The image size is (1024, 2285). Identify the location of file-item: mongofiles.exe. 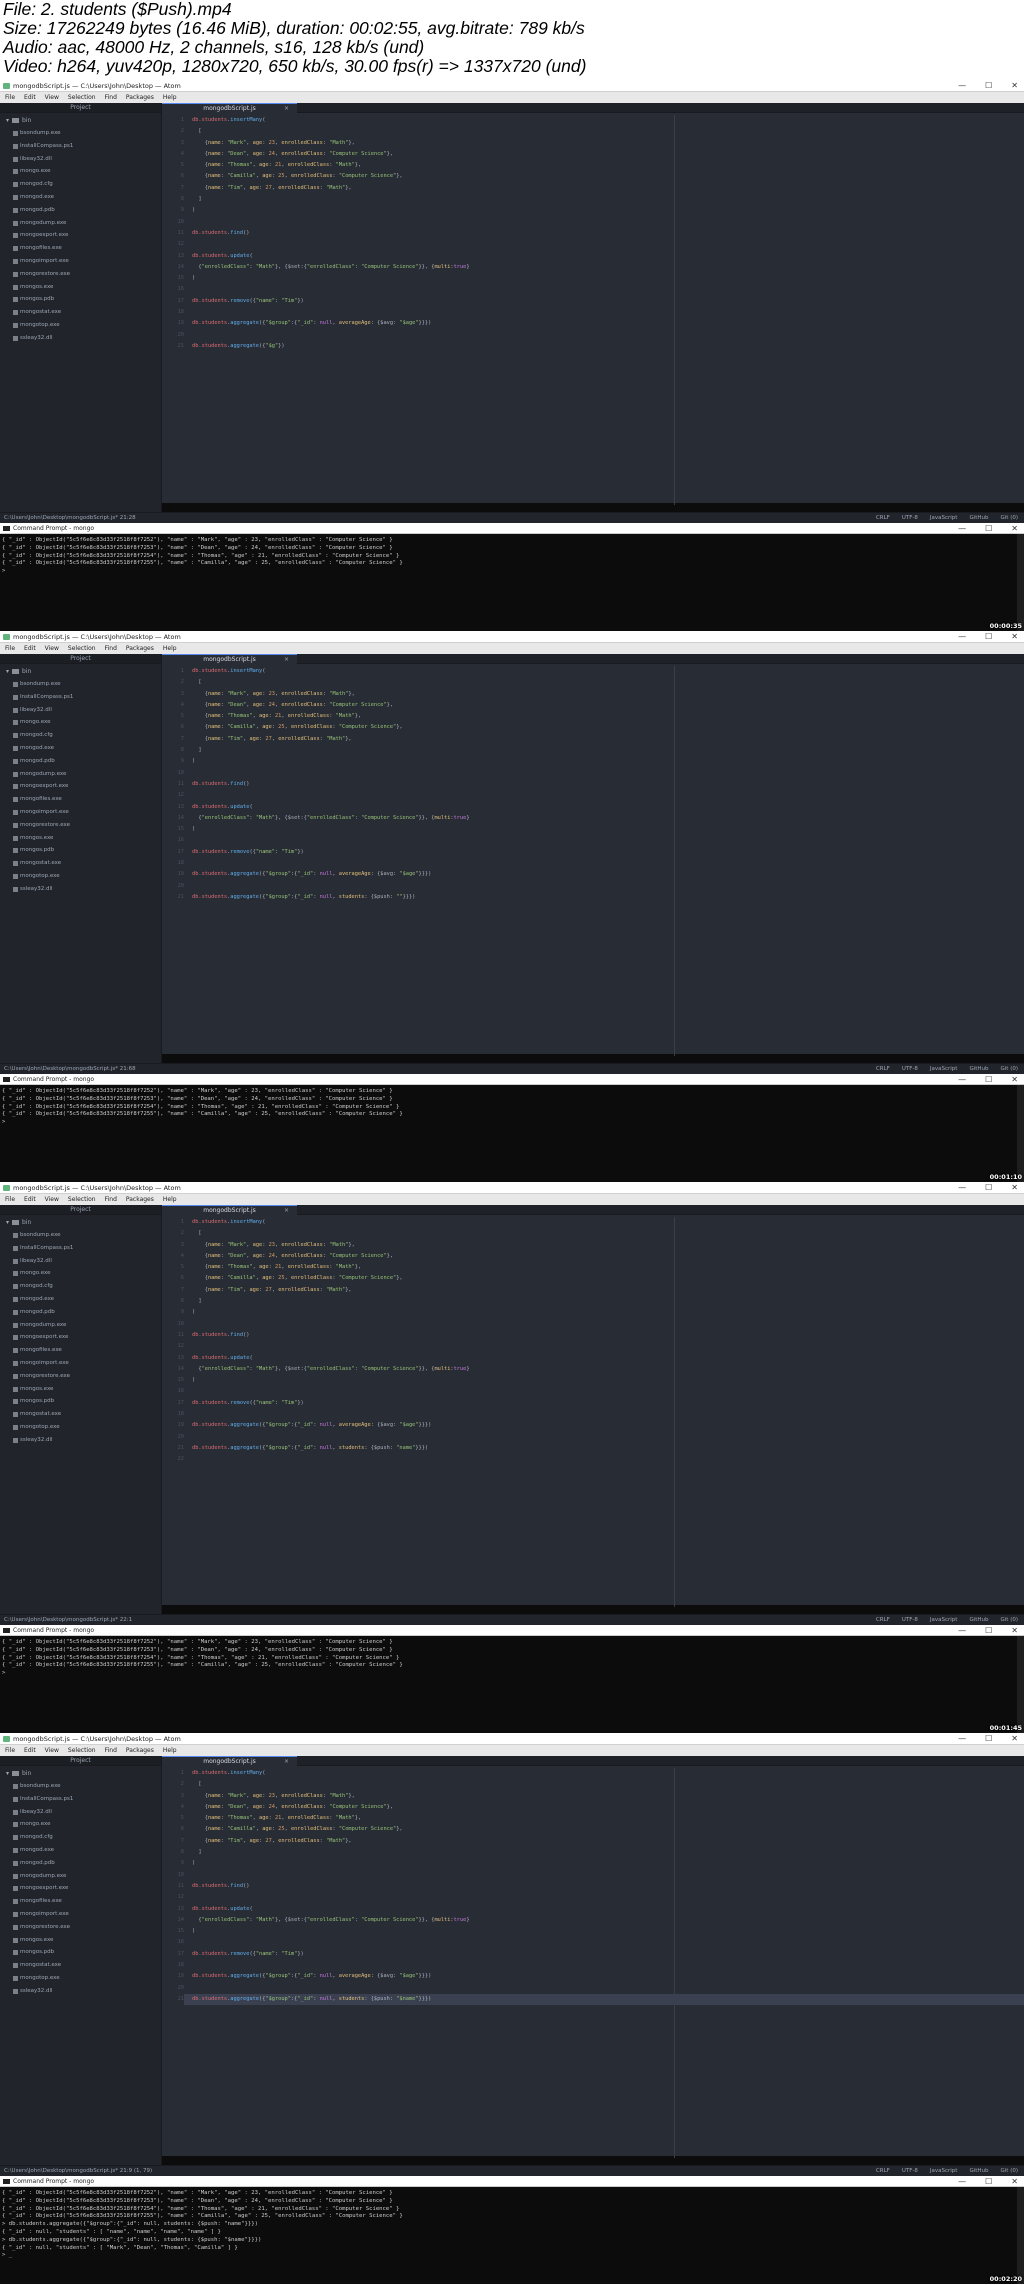
(80, 799).